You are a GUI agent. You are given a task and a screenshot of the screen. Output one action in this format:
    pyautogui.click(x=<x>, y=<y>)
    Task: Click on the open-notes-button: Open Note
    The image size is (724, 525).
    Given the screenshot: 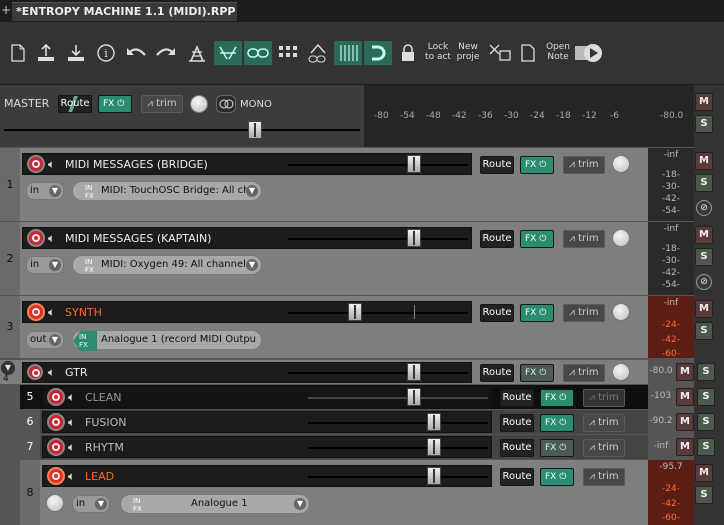 What is the action you would take?
    pyautogui.click(x=558, y=52)
    